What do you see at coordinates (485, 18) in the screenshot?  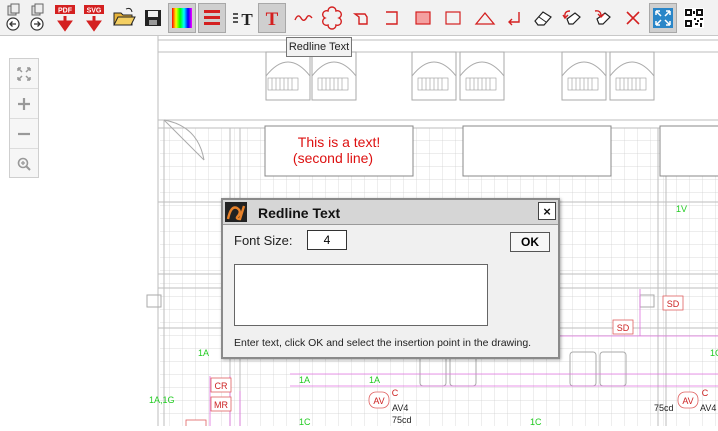 I see `triangle-icon` at bounding box center [485, 18].